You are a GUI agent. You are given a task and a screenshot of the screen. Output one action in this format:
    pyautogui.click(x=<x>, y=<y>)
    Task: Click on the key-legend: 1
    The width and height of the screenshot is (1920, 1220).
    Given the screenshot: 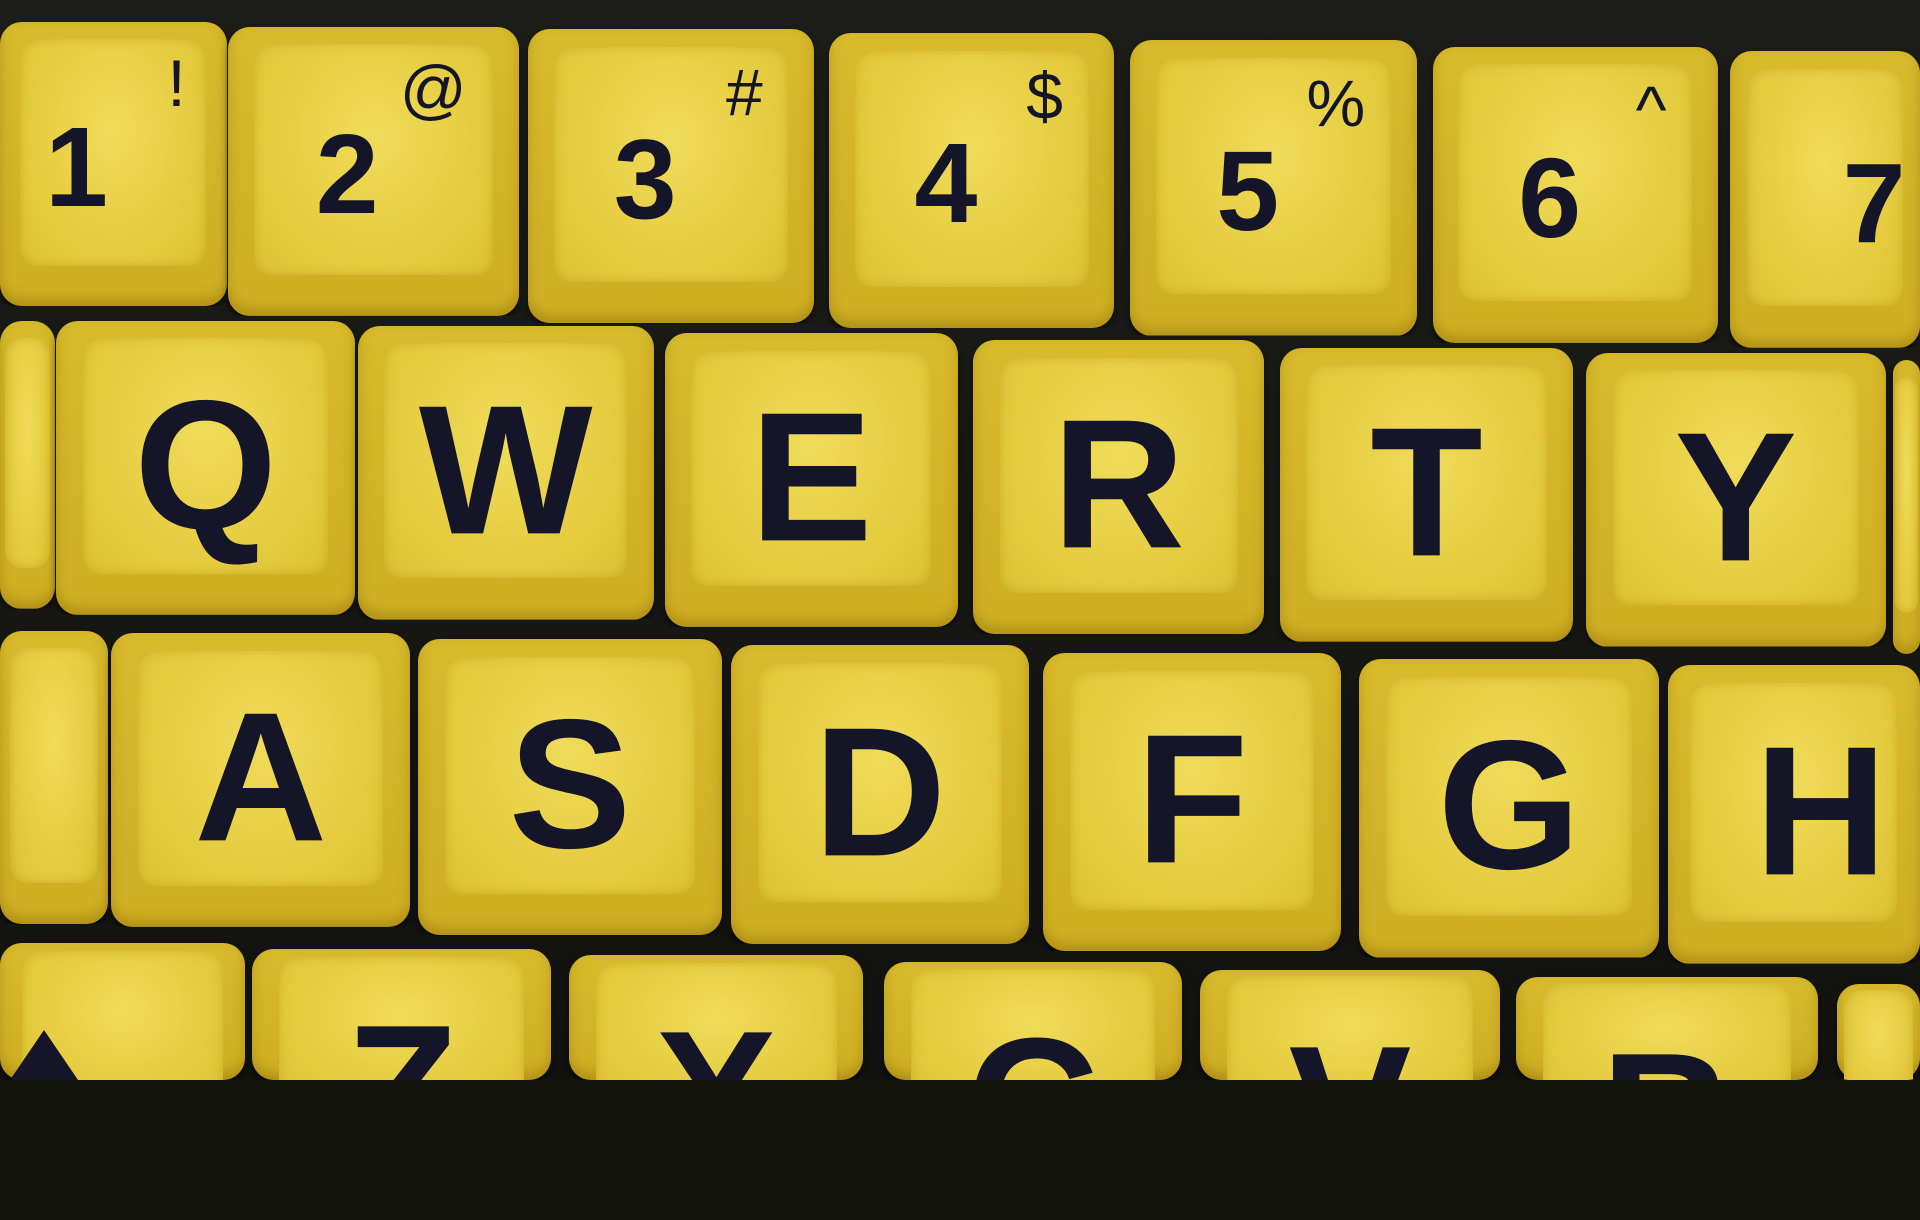 What is the action you would take?
    pyautogui.click(x=76, y=166)
    